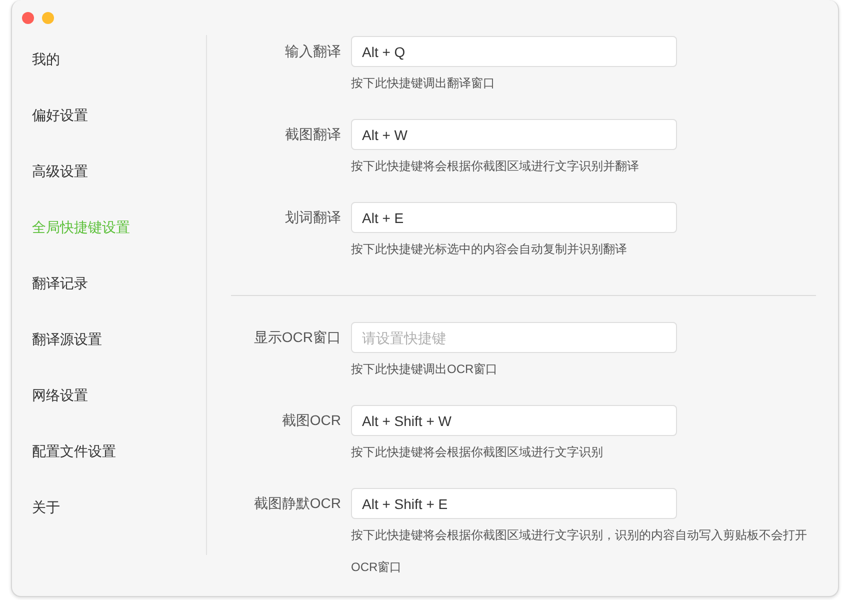 This screenshot has width=850, height=600. Describe the element at coordinates (119, 79) in the screenshot. I see `sidebar-item: 我的` at that location.